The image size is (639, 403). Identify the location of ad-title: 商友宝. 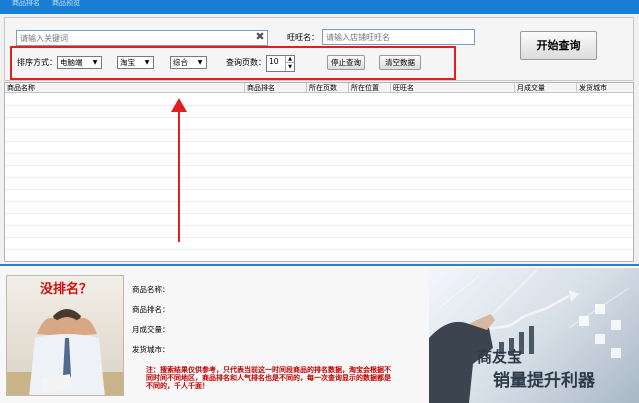
(500, 357).